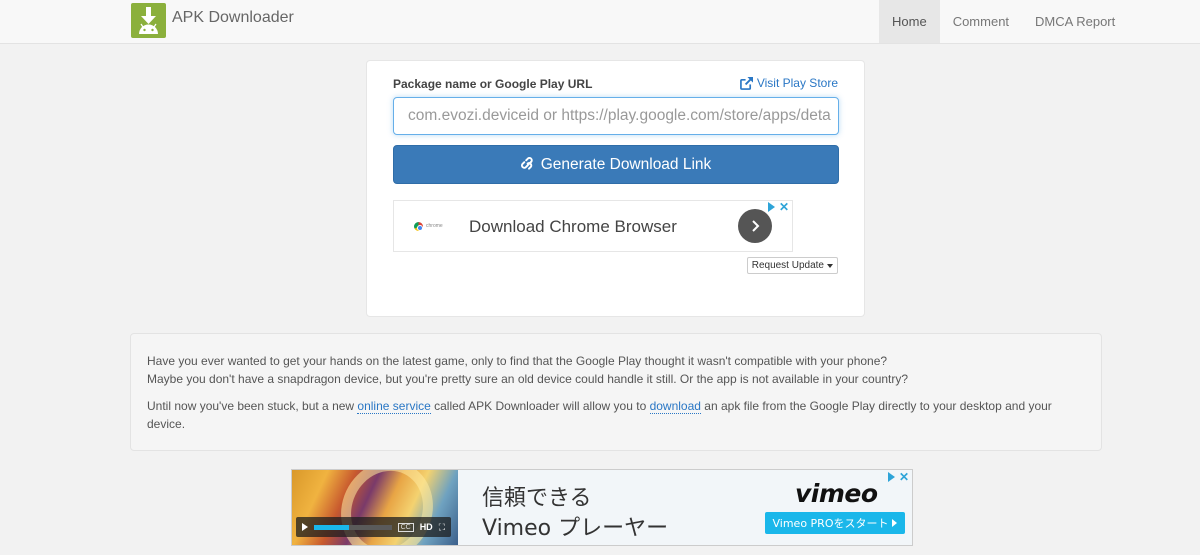 This screenshot has width=1200, height=555. Describe the element at coordinates (252, 406) in the screenshot. I see `info-text-1: Until now you've been stuck, but a new` at that location.